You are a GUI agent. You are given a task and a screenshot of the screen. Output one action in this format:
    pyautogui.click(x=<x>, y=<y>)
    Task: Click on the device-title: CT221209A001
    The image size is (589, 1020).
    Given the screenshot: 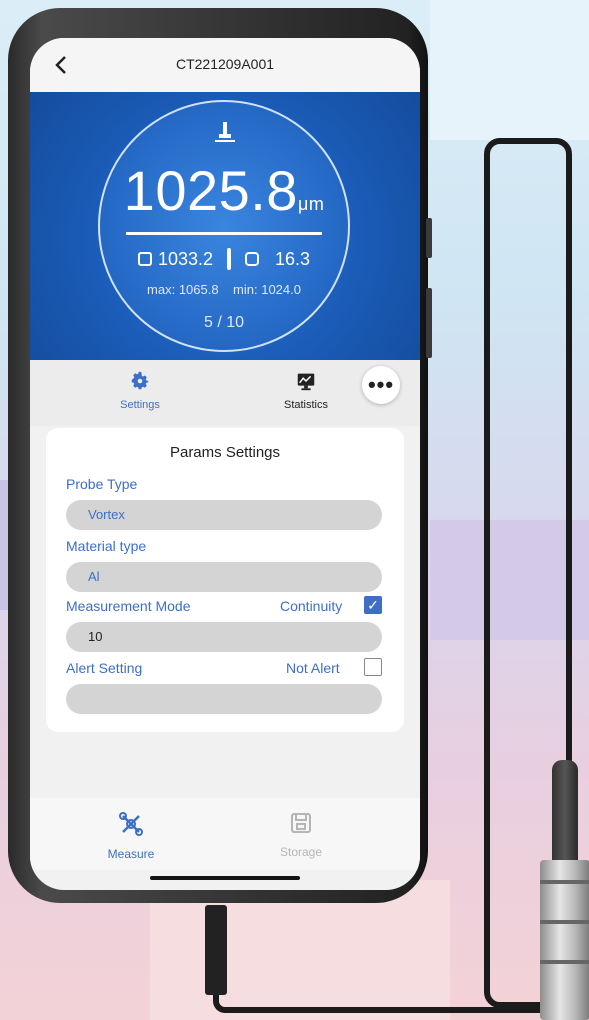 What is the action you would take?
    pyautogui.click(x=225, y=64)
    